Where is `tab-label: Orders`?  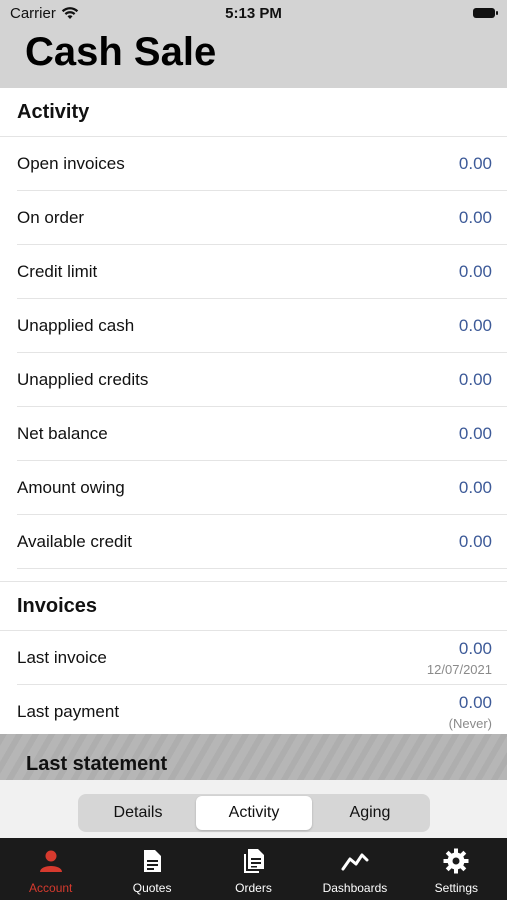 tab-label: Orders is located at coordinates (253, 888).